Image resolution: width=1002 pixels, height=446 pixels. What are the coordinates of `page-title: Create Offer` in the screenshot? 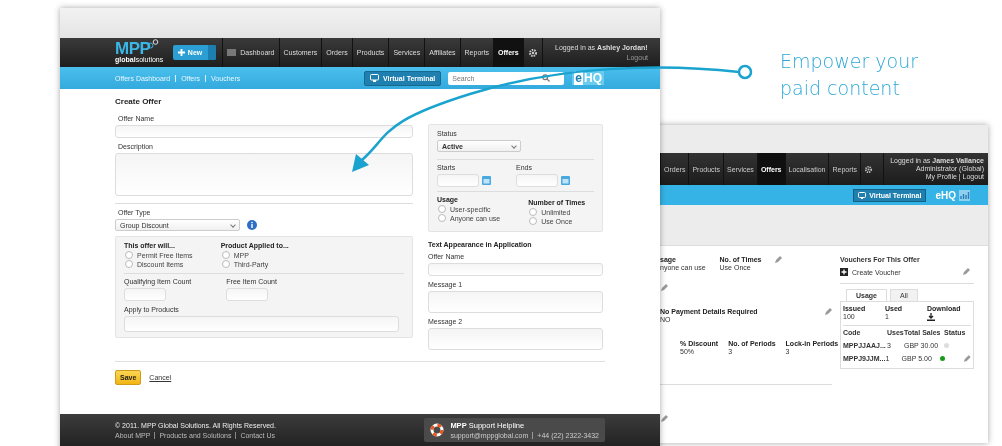 It's located at (139, 102).